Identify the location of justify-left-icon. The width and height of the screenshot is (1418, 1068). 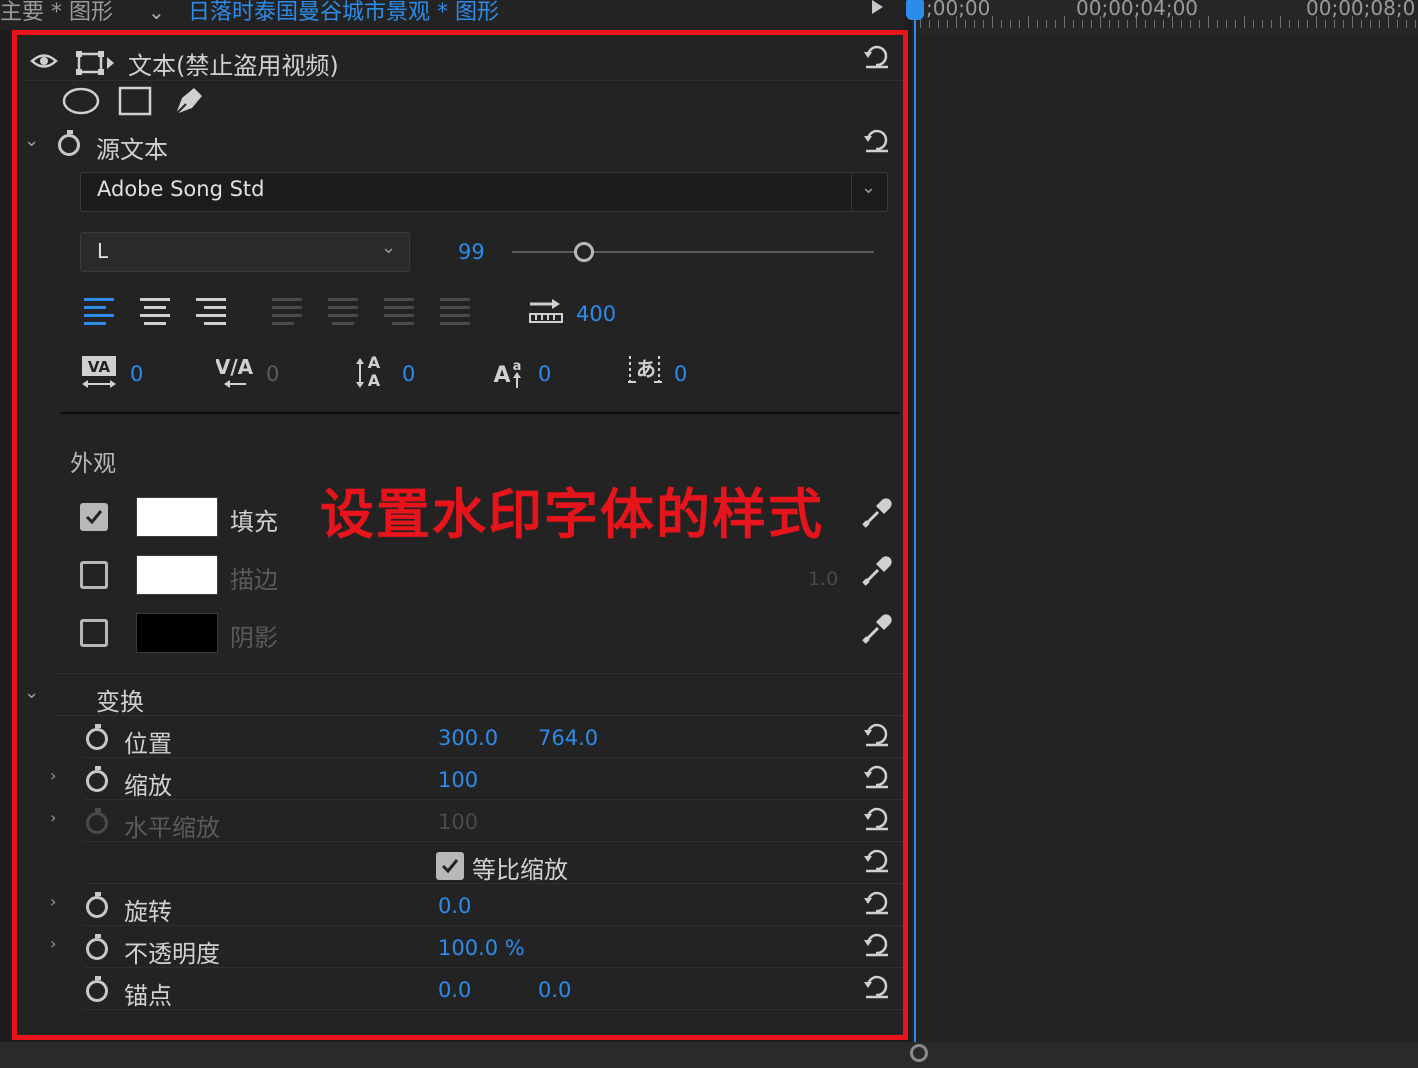
(288, 312).